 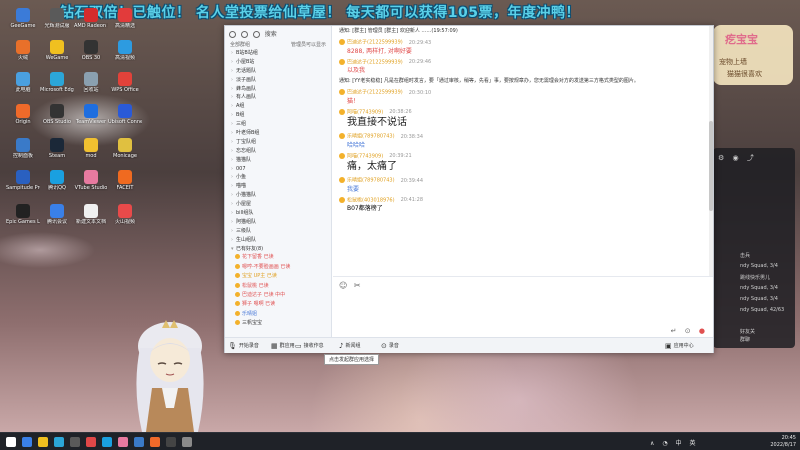 I want to click on right-panel-bottom-line: 群聊, so click(x=745, y=339).